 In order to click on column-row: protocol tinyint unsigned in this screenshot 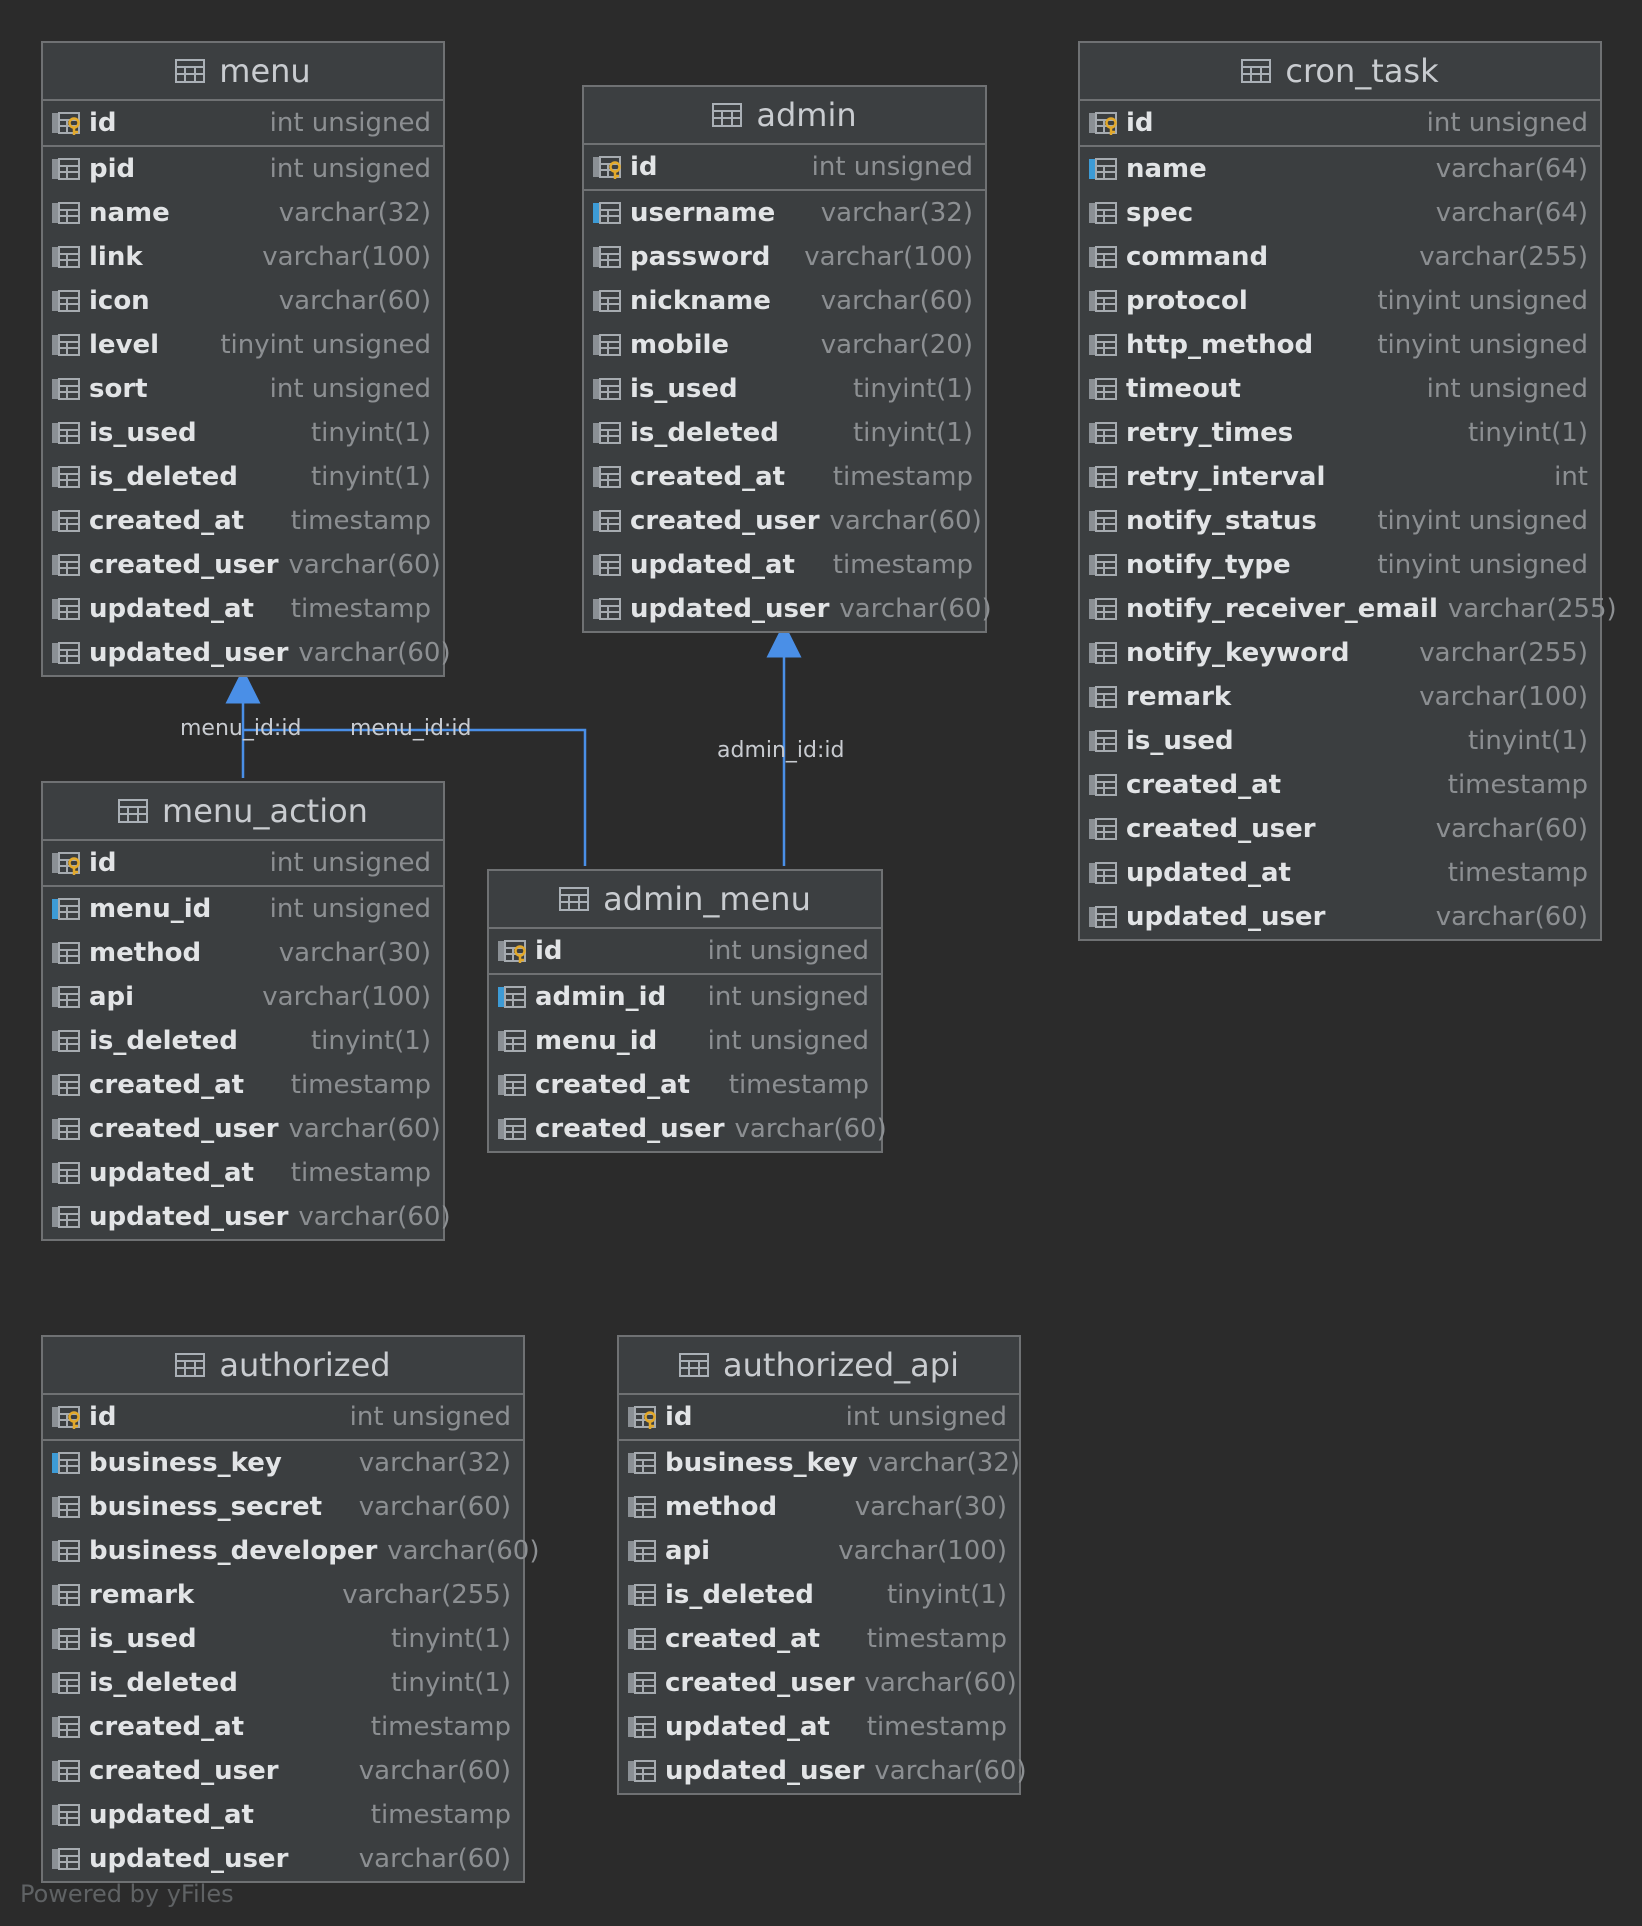, I will do `click(1340, 301)`.